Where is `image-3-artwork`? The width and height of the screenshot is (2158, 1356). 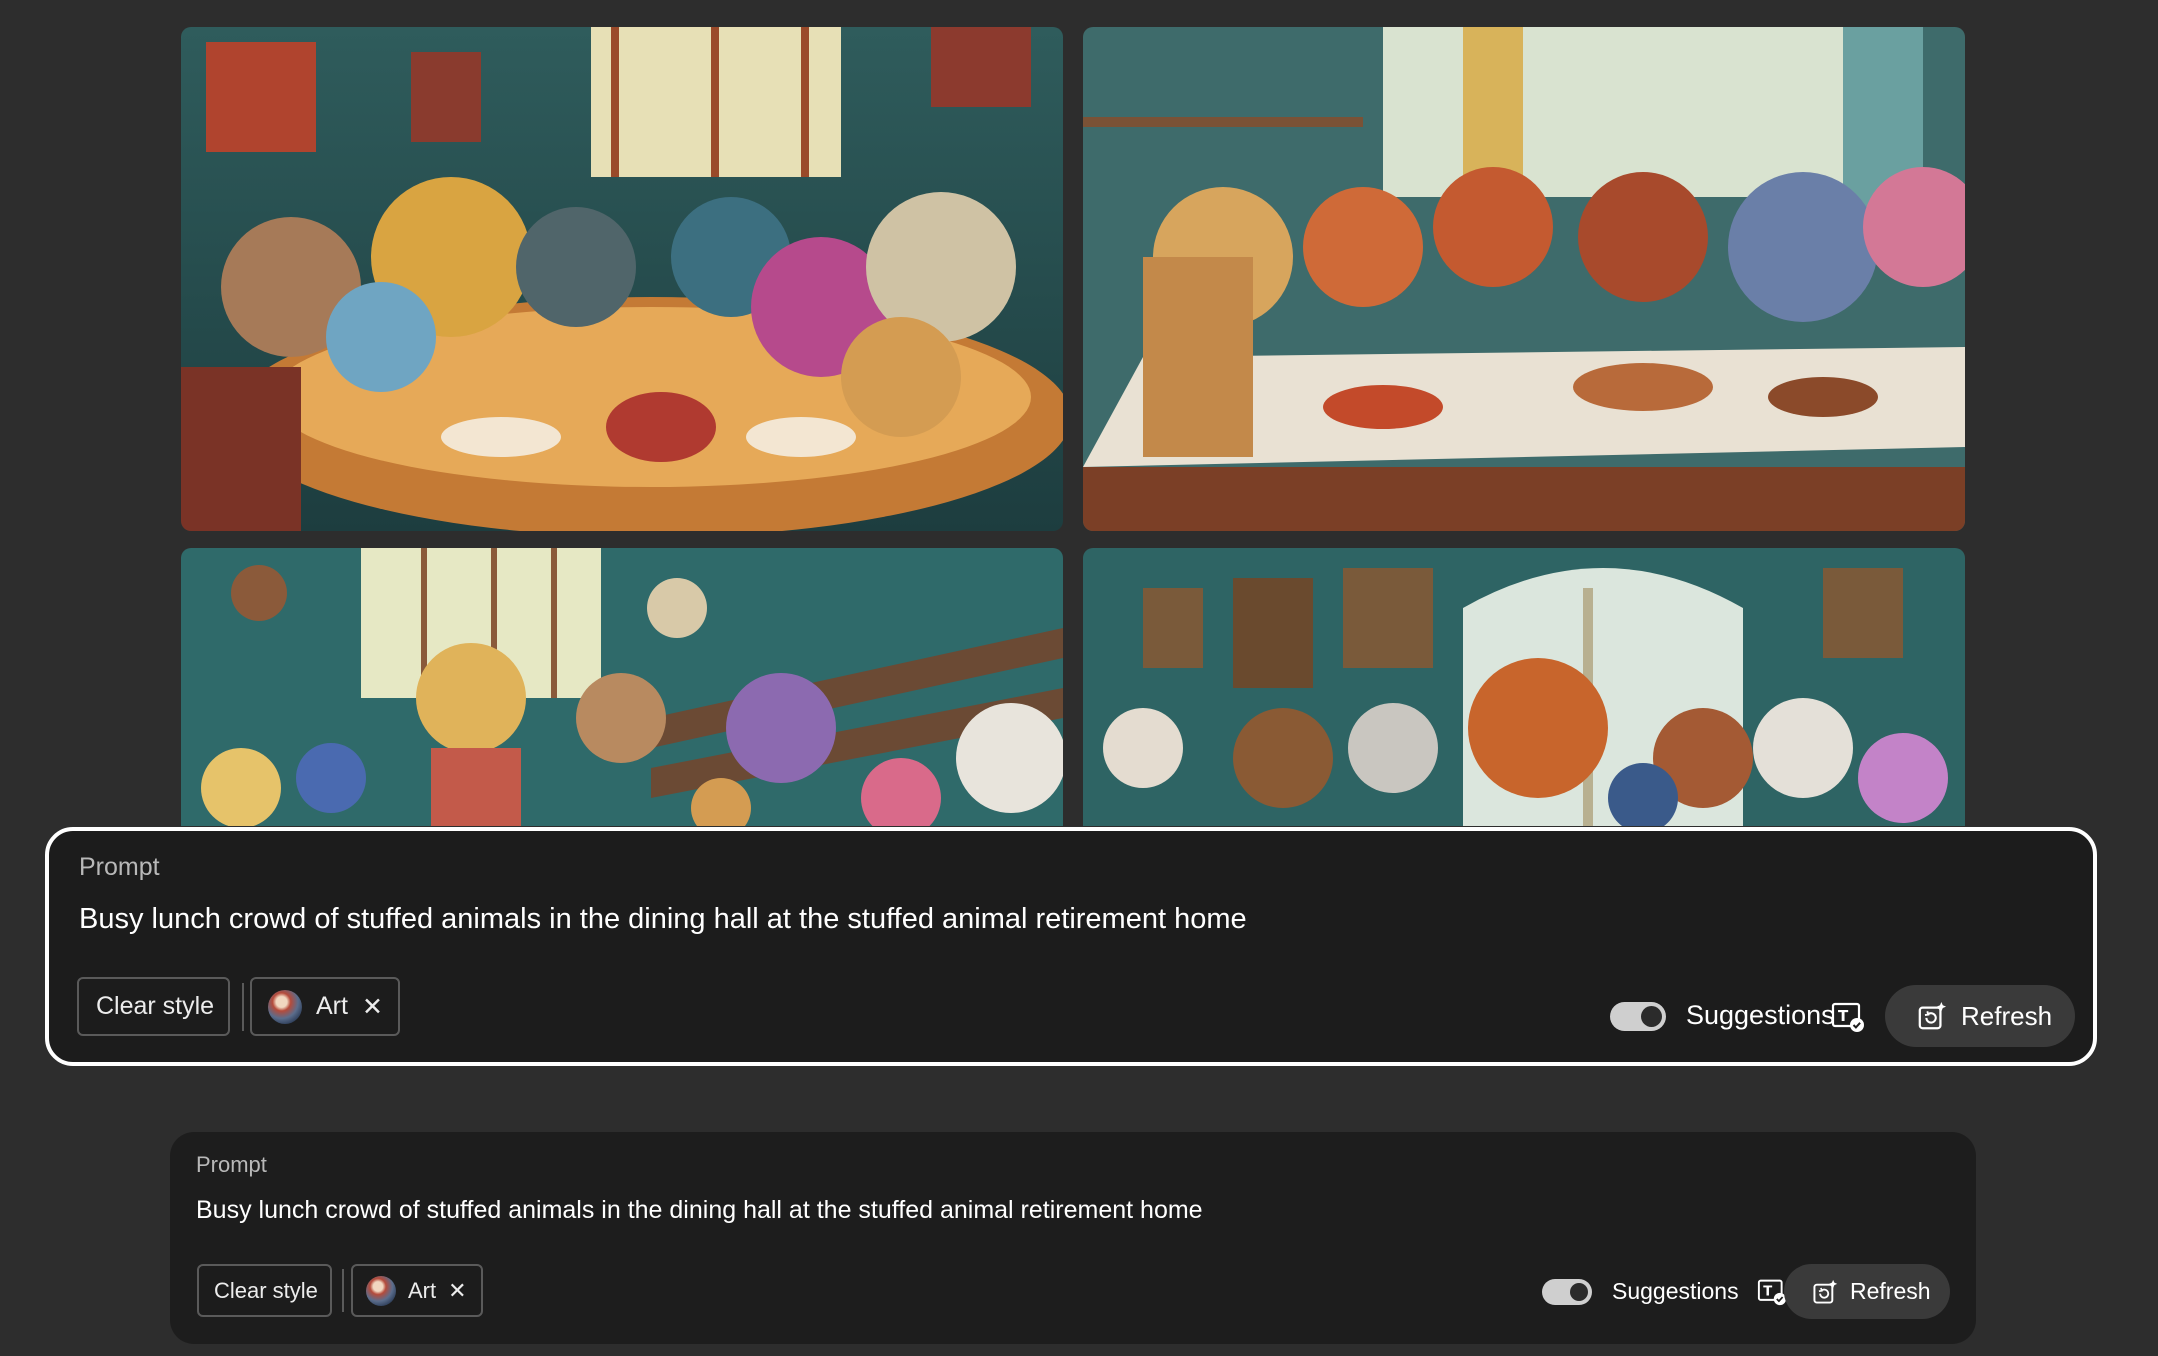
image-3-artwork is located at coordinates (622, 687).